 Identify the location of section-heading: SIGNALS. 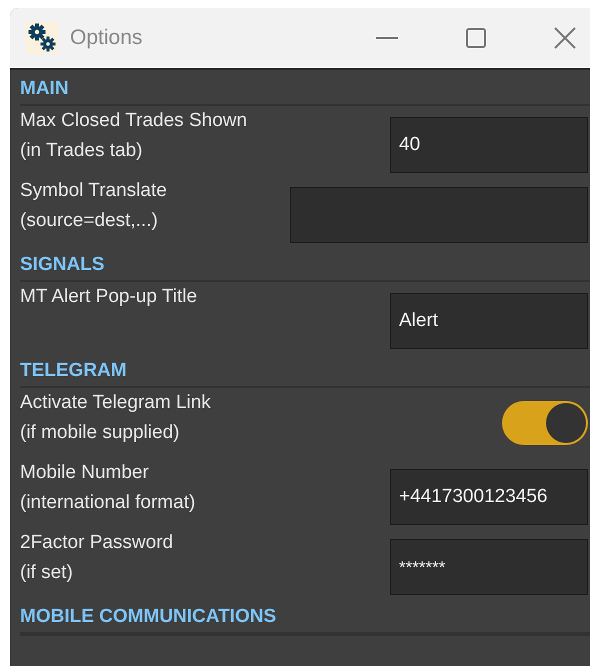
(62, 264).